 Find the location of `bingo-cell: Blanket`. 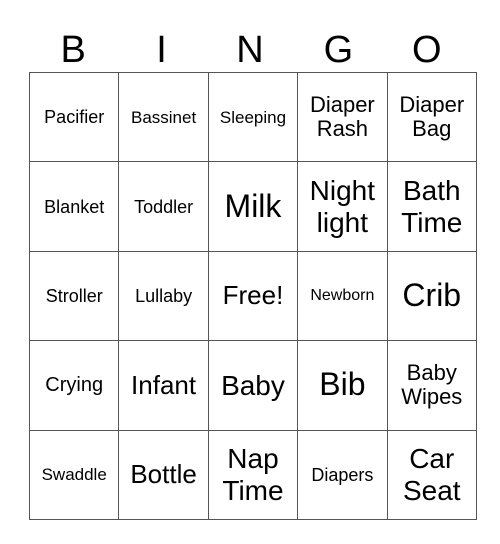

bingo-cell: Blanket is located at coordinates (74, 206).